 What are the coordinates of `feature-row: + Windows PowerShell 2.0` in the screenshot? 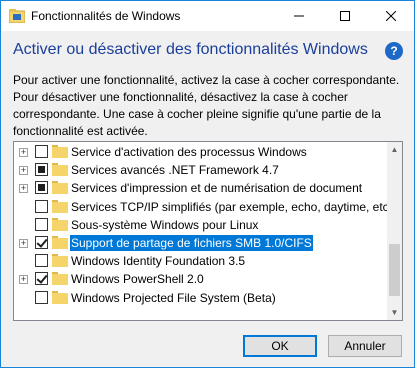 It's located at (200, 279).